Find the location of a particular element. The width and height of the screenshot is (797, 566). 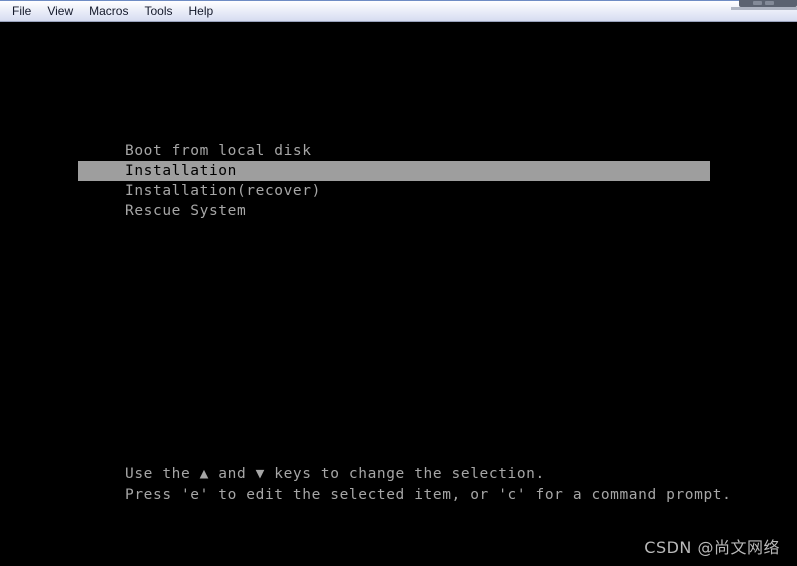

menu-item-file: File is located at coordinates (21, 11).